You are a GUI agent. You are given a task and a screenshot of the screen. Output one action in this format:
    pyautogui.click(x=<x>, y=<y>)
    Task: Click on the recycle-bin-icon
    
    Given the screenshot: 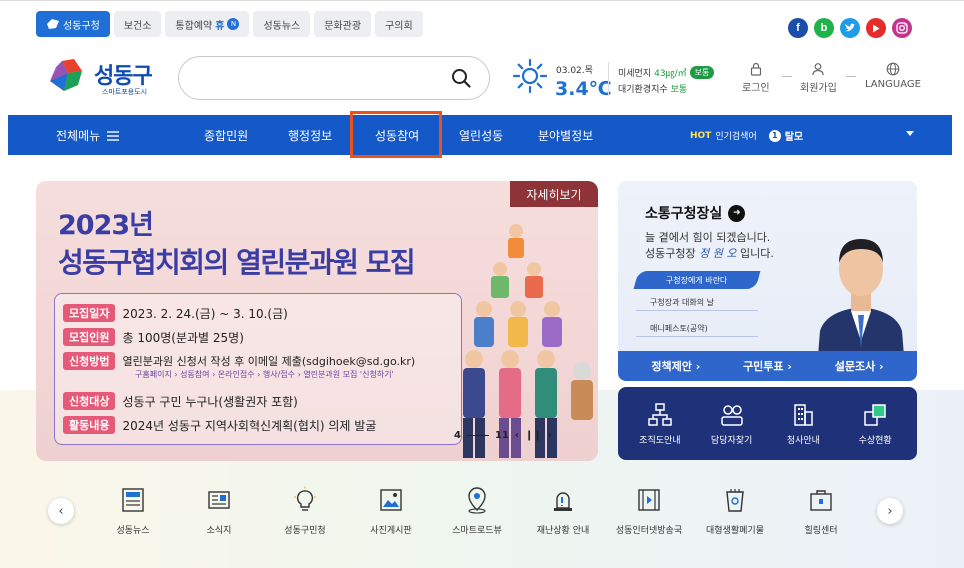 What is the action you would take?
    pyautogui.click(x=735, y=500)
    